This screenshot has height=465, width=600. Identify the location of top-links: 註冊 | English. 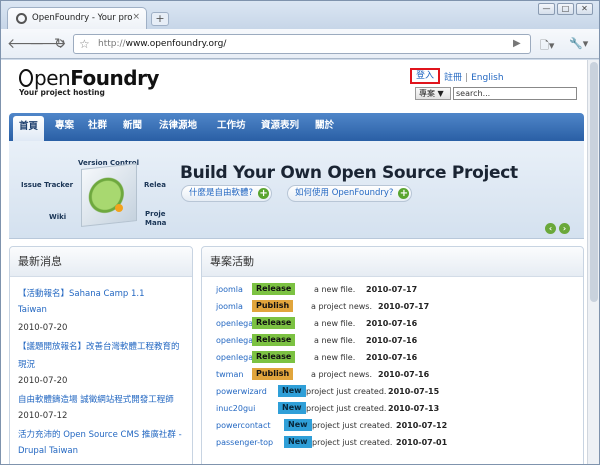
(474, 76).